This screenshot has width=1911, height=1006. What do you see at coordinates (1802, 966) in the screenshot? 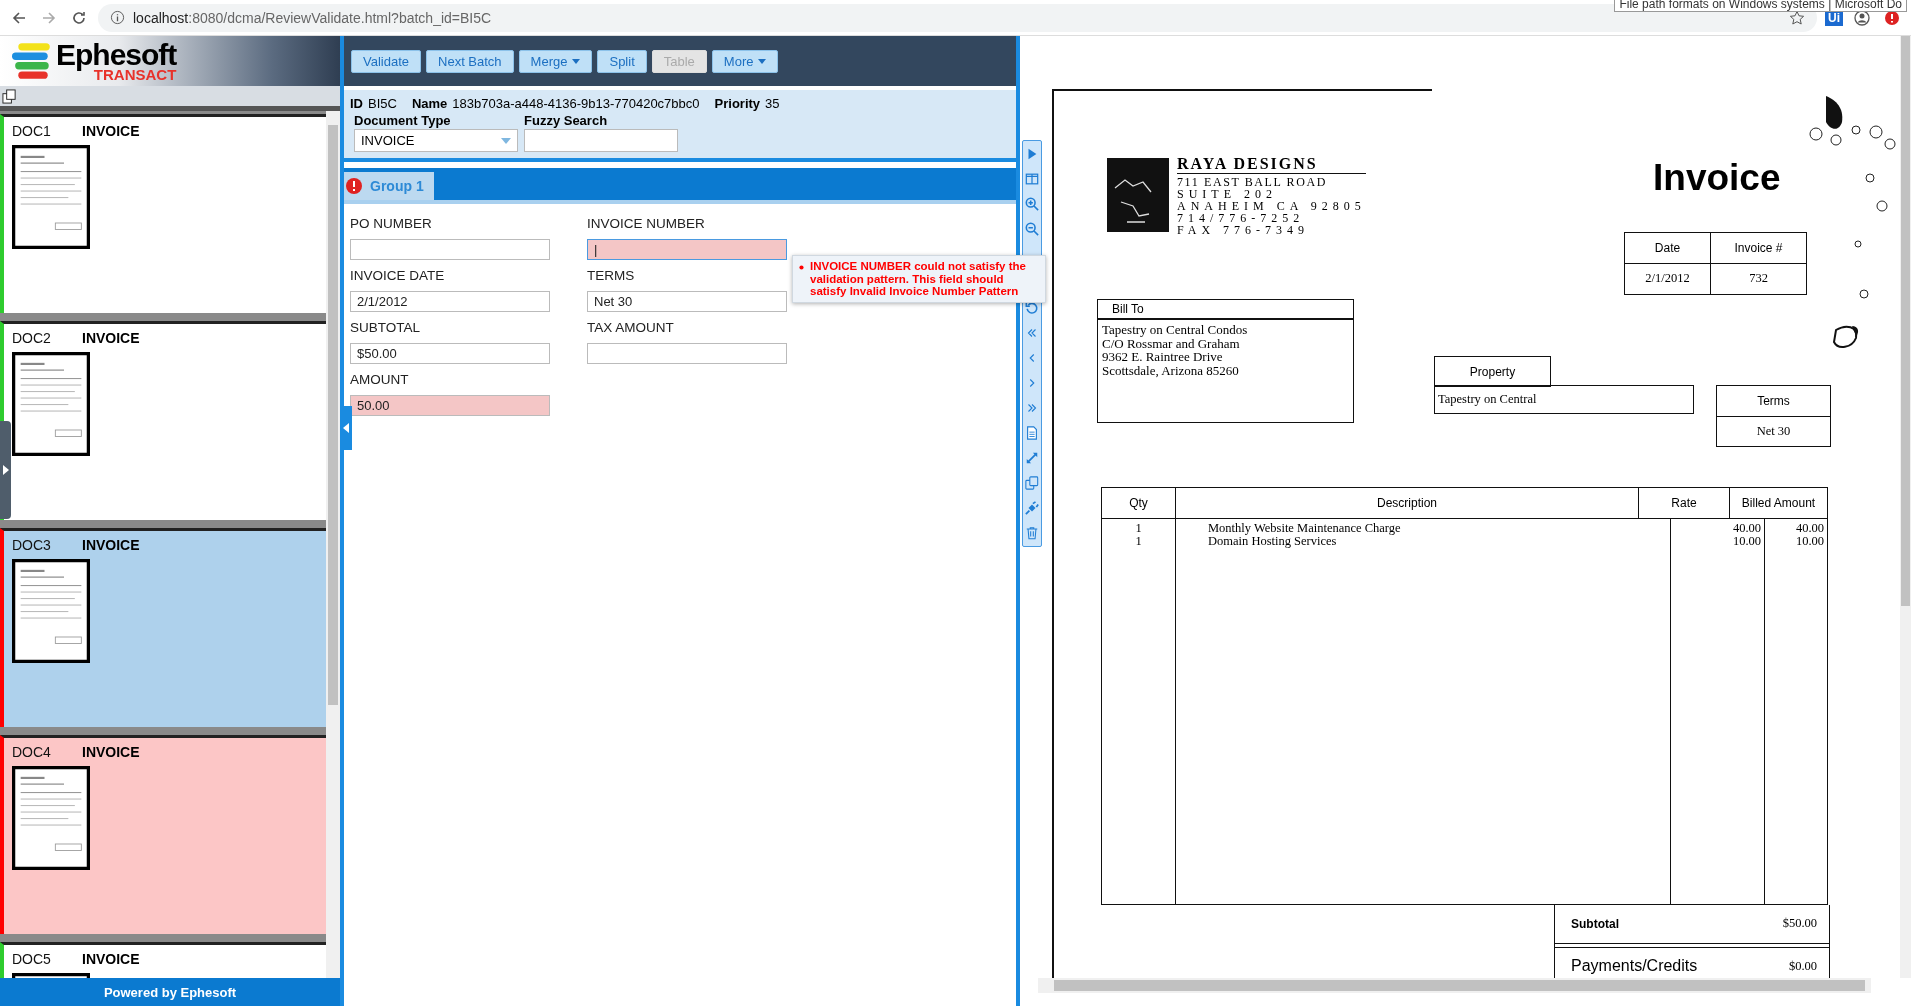
I see `payments-value: $0.00` at bounding box center [1802, 966].